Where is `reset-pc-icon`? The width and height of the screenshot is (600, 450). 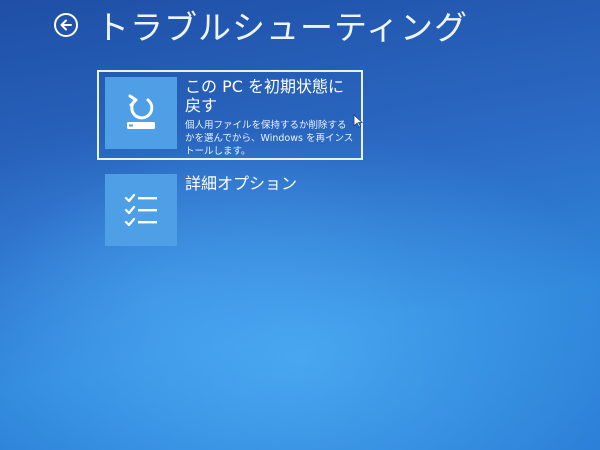 reset-pc-icon is located at coordinates (141, 111).